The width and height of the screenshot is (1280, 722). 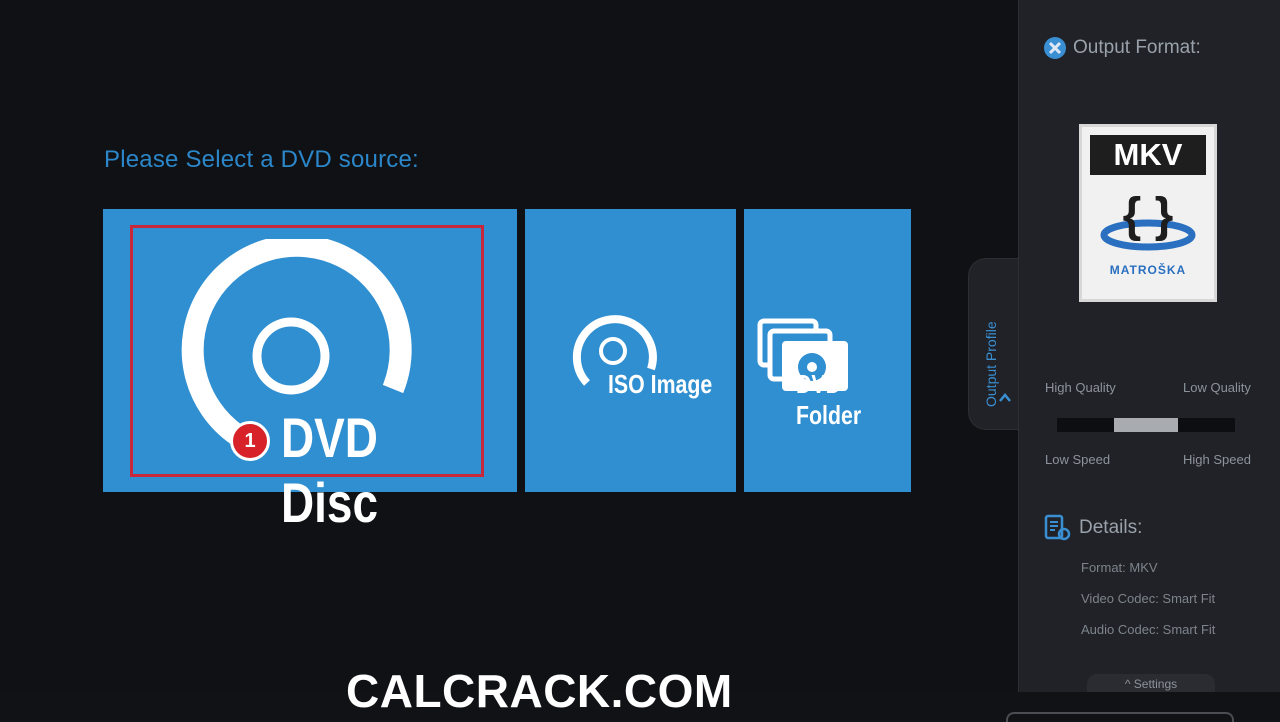 What do you see at coordinates (1057, 527) in the screenshot?
I see `details-icon` at bounding box center [1057, 527].